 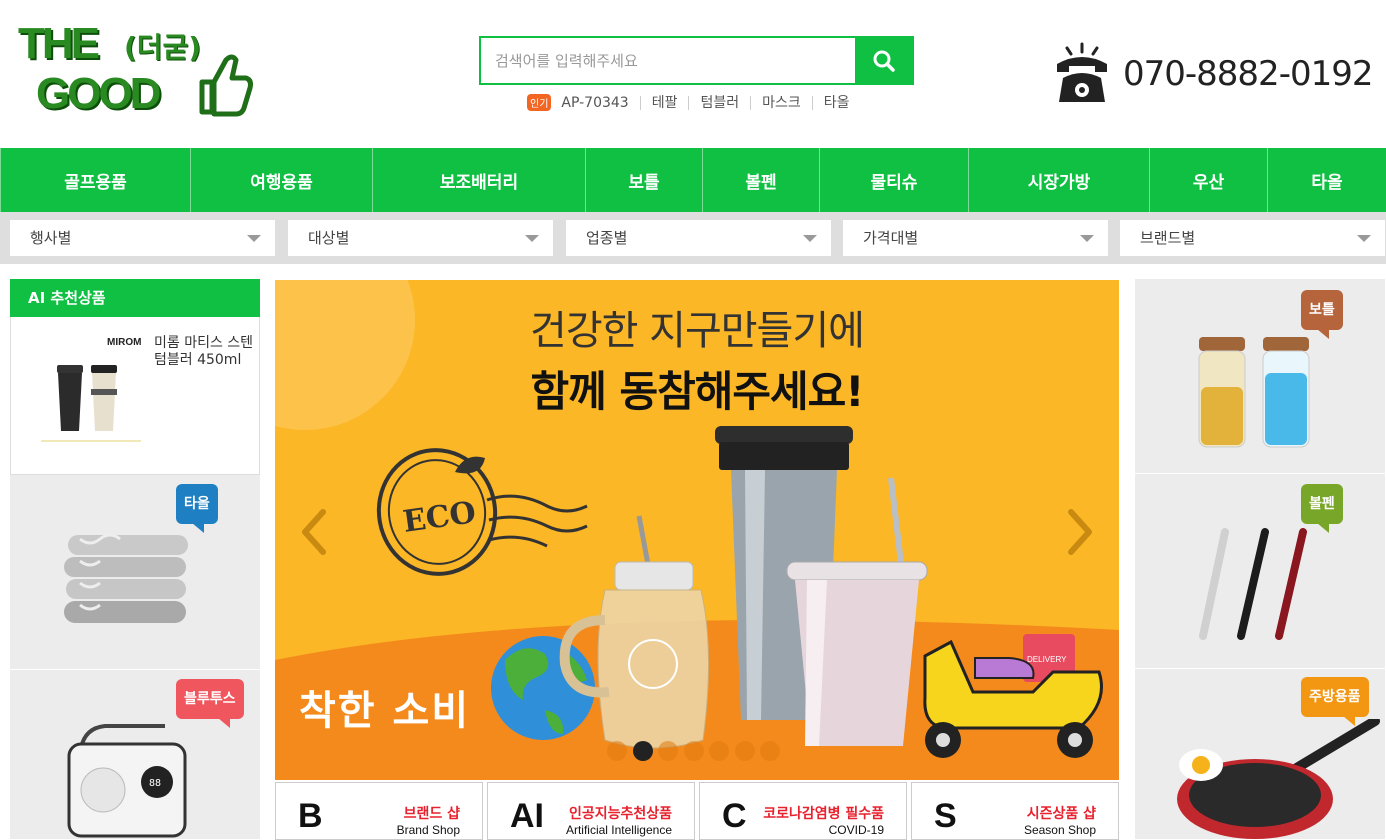 What do you see at coordinates (127, 781) in the screenshot?
I see `radio-speaker-image: 88` at bounding box center [127, 781].